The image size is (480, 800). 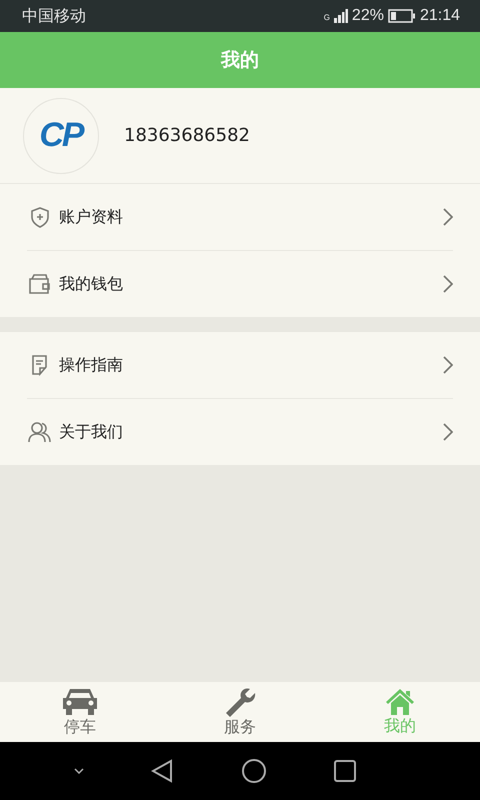 What do you see at coordinates (40, 284) in the screenshot?
I see `wallet-icon` at bounding box center [40, 284].